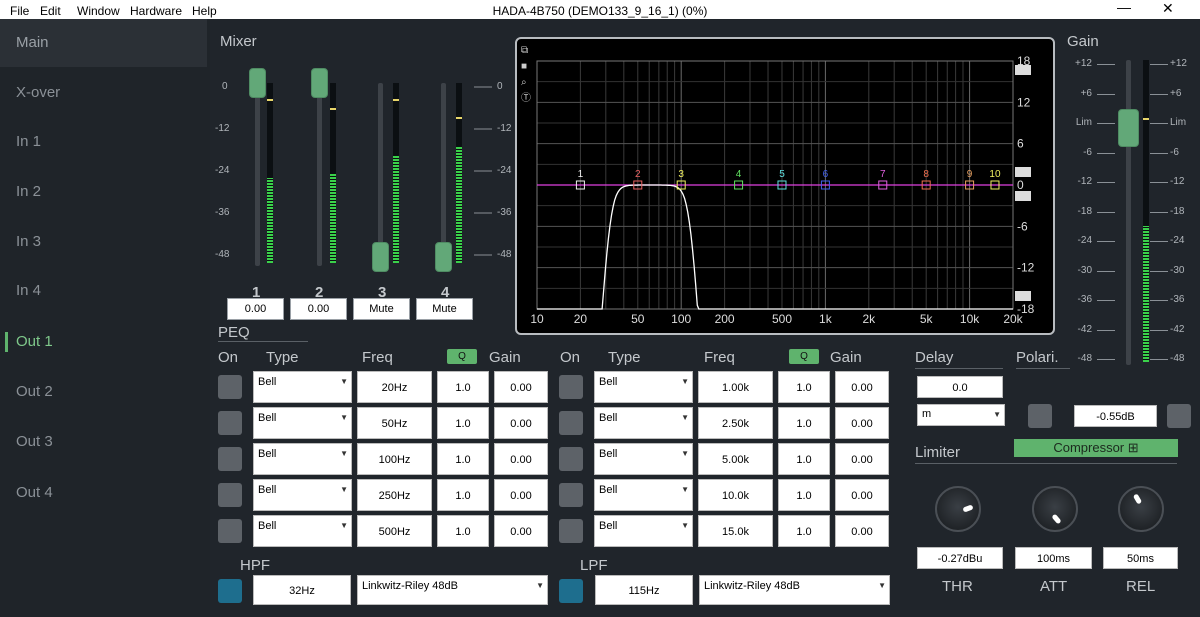  Describe the element at coordinates (103, 493) in the screenshot. I see `sidebar-item-out-4: Out 4` at that location.